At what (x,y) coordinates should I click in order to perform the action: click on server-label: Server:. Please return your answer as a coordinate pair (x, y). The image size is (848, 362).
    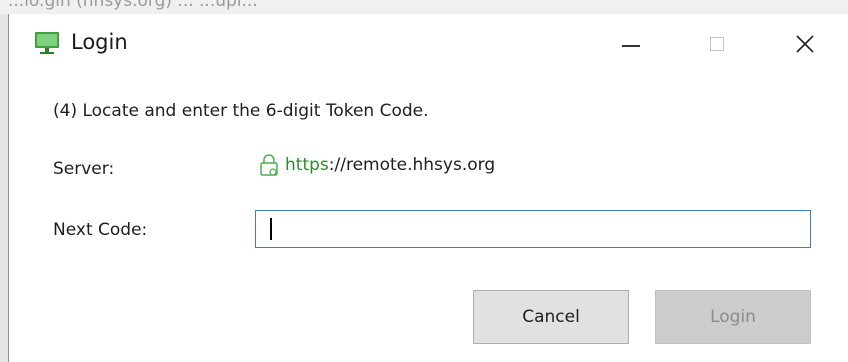
    Looking at the image, I should click on (84, 169).